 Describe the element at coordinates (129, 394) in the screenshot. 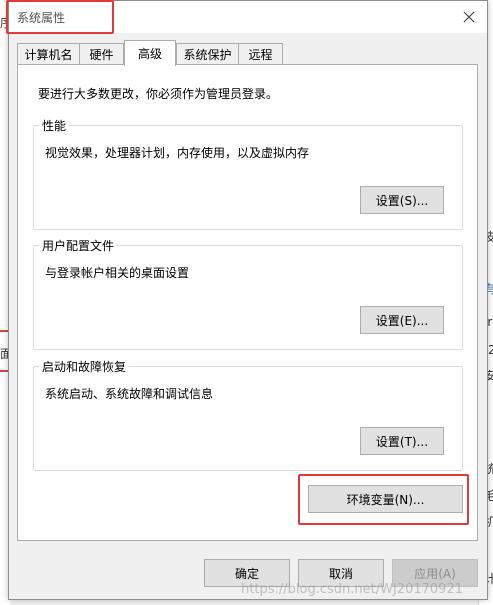

I see `group-description: 系统启动、系统故障和调试信息` at that location.